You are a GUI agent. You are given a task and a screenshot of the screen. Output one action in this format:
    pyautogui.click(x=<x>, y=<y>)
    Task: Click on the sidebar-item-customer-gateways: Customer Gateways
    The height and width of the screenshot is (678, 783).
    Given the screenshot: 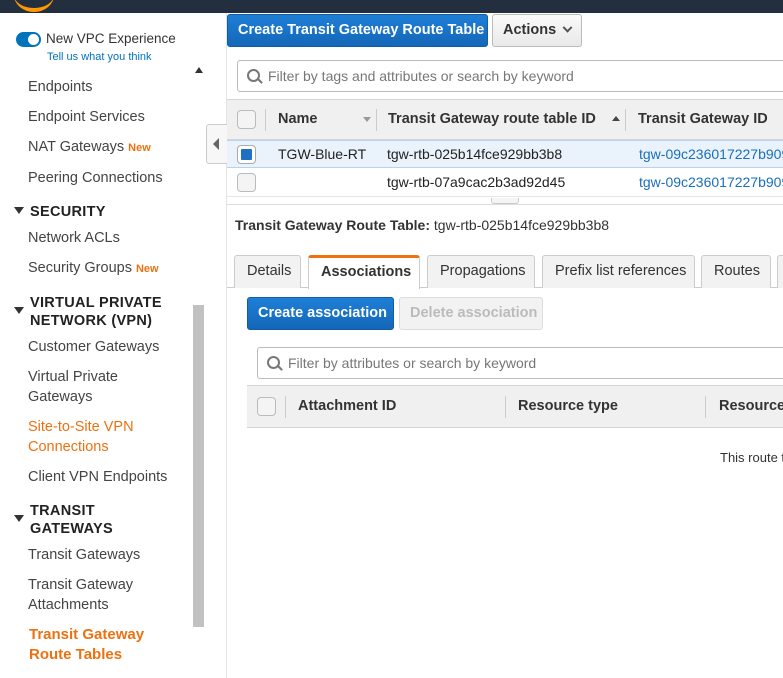 What is the action you would take?
    pyautogui.click(x=93, y=347)
    